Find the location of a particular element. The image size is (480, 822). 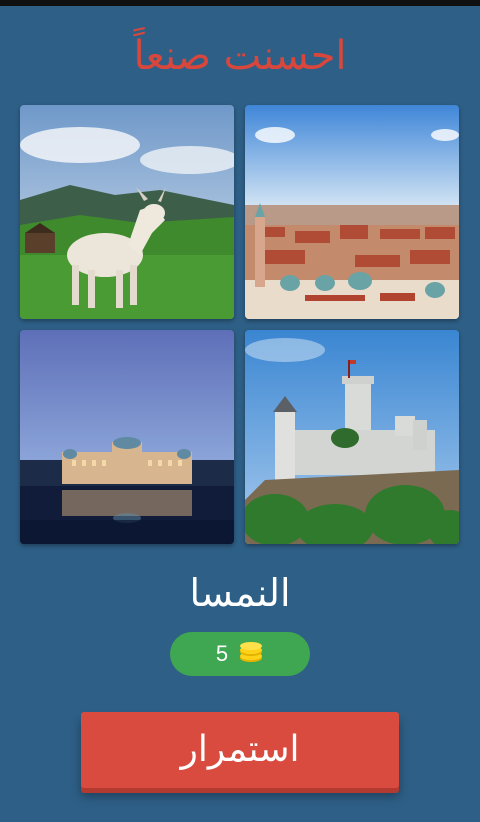

image-tile-palace is located at coordinates (127, 437).